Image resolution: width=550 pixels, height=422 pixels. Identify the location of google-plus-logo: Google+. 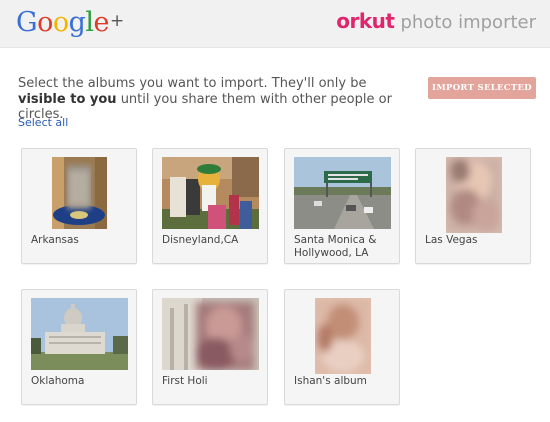
(70, 22).